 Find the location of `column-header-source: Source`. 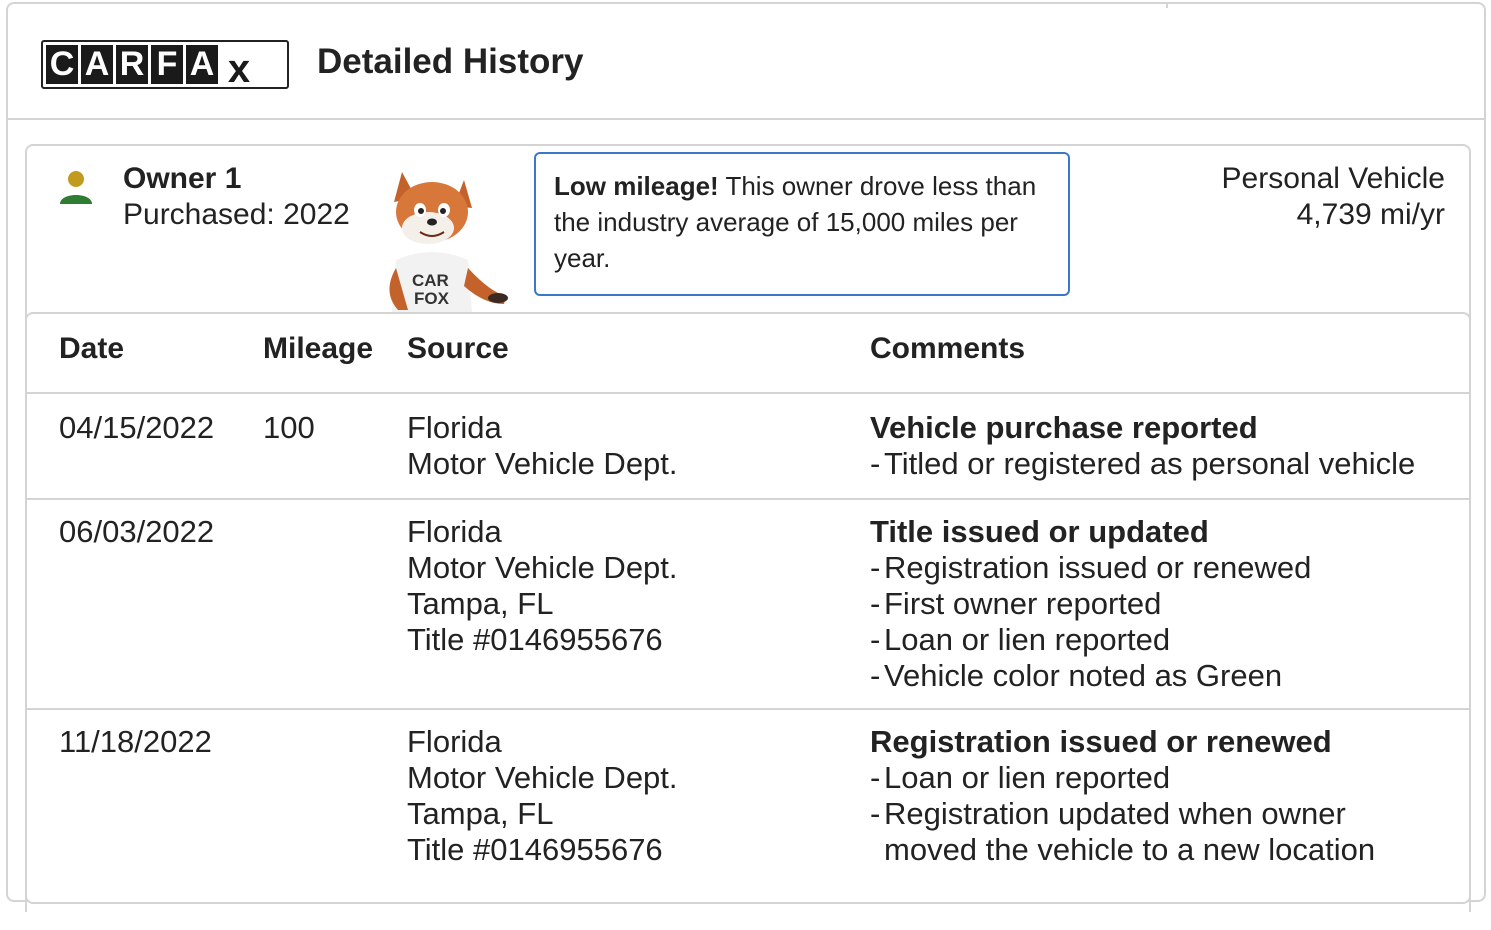

column-header-source: Source is located at coordinates (458, 348).